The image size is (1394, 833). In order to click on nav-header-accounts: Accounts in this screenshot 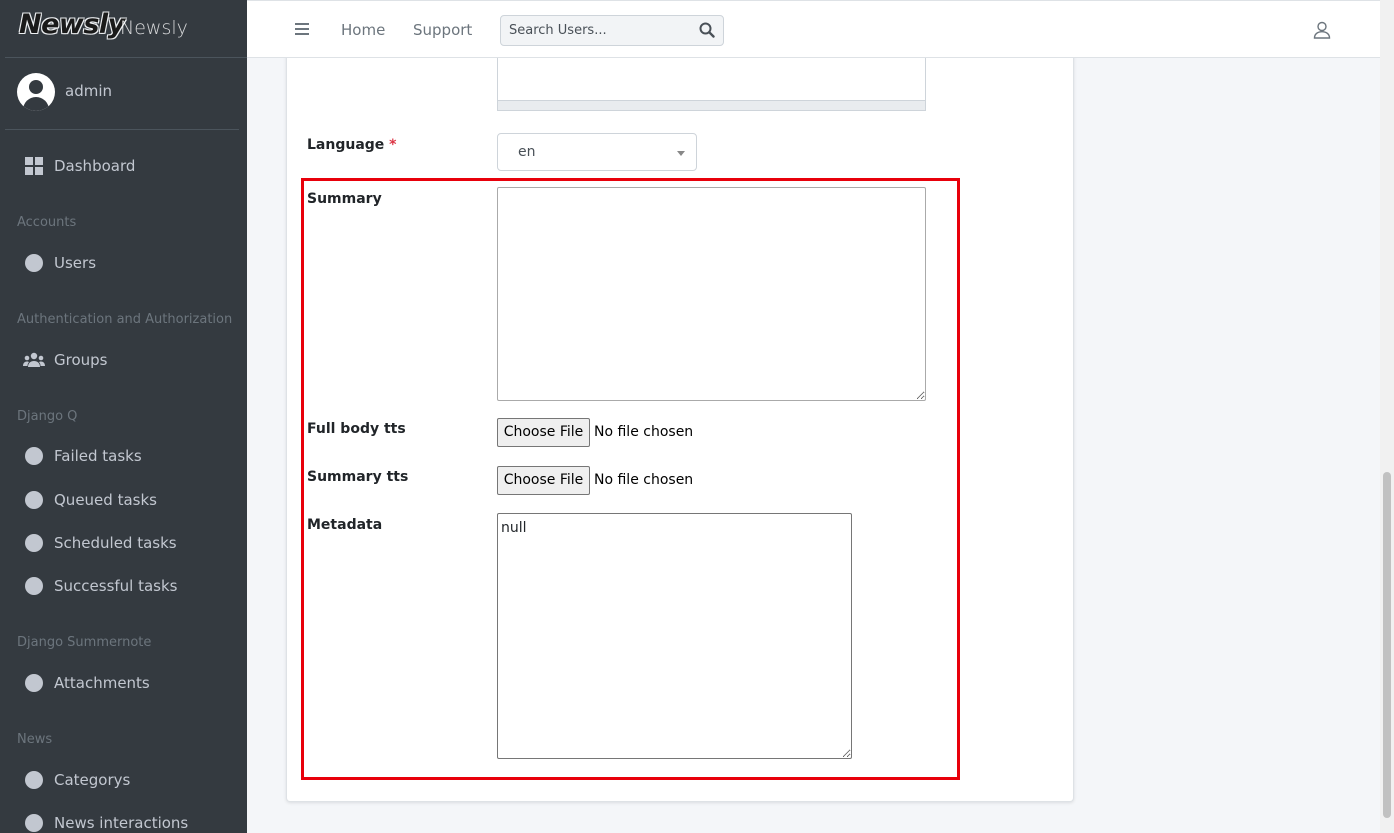, I will do `click(47, 222)`.